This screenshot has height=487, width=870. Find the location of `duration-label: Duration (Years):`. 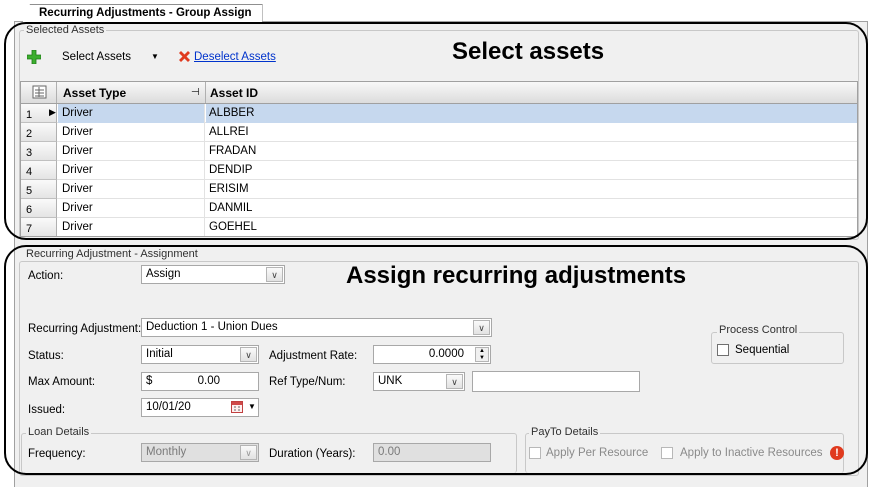

duration-label: Duration (Years): is located at coordinates (312, 454).